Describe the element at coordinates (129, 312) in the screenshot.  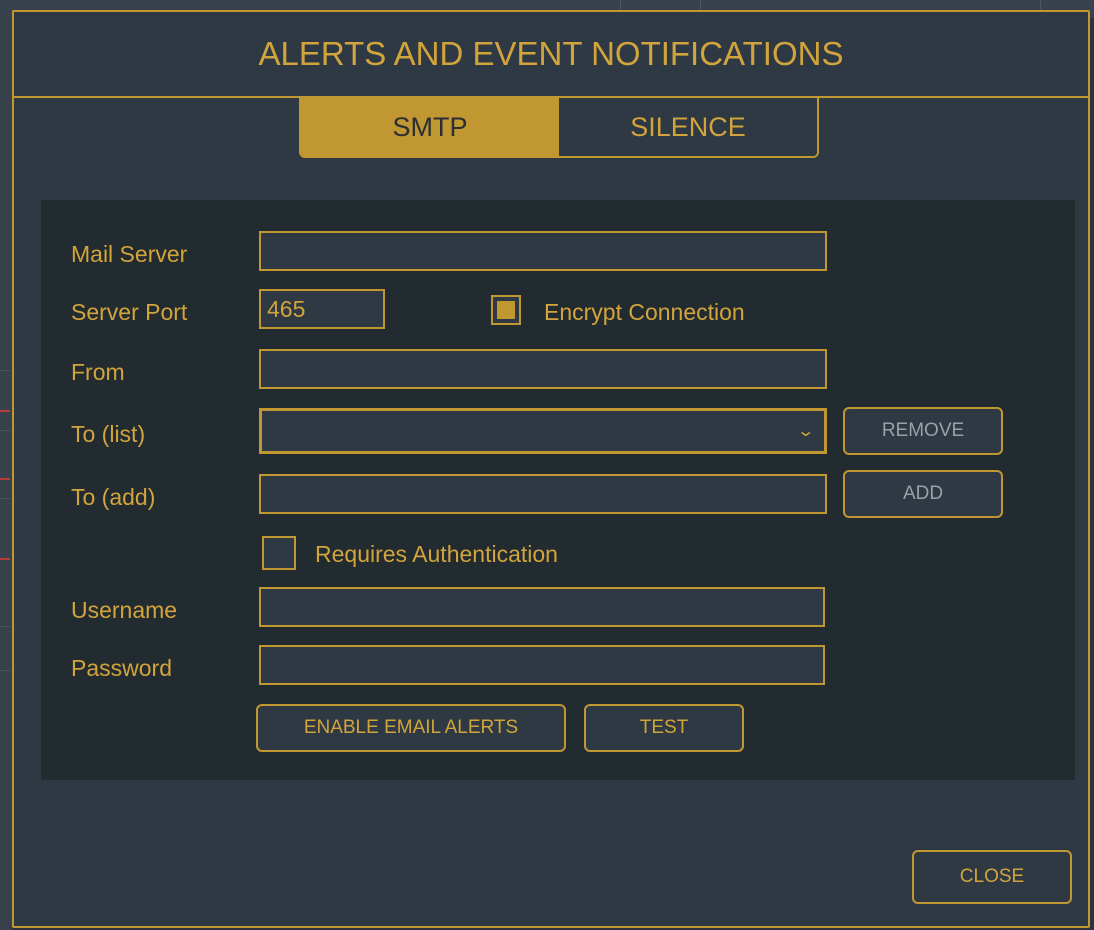
I see `server-port-label: Server Port` at that location.